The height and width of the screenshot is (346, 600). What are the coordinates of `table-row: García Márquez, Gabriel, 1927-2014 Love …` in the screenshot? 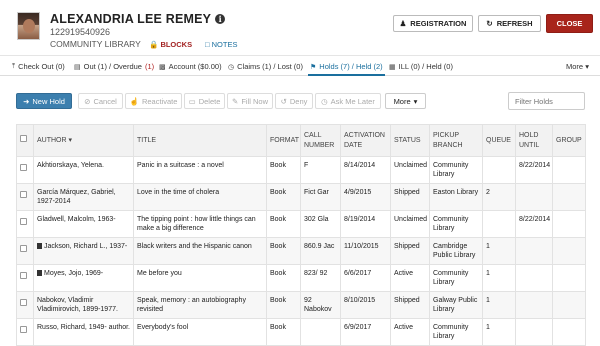 It's located at (301, 197).